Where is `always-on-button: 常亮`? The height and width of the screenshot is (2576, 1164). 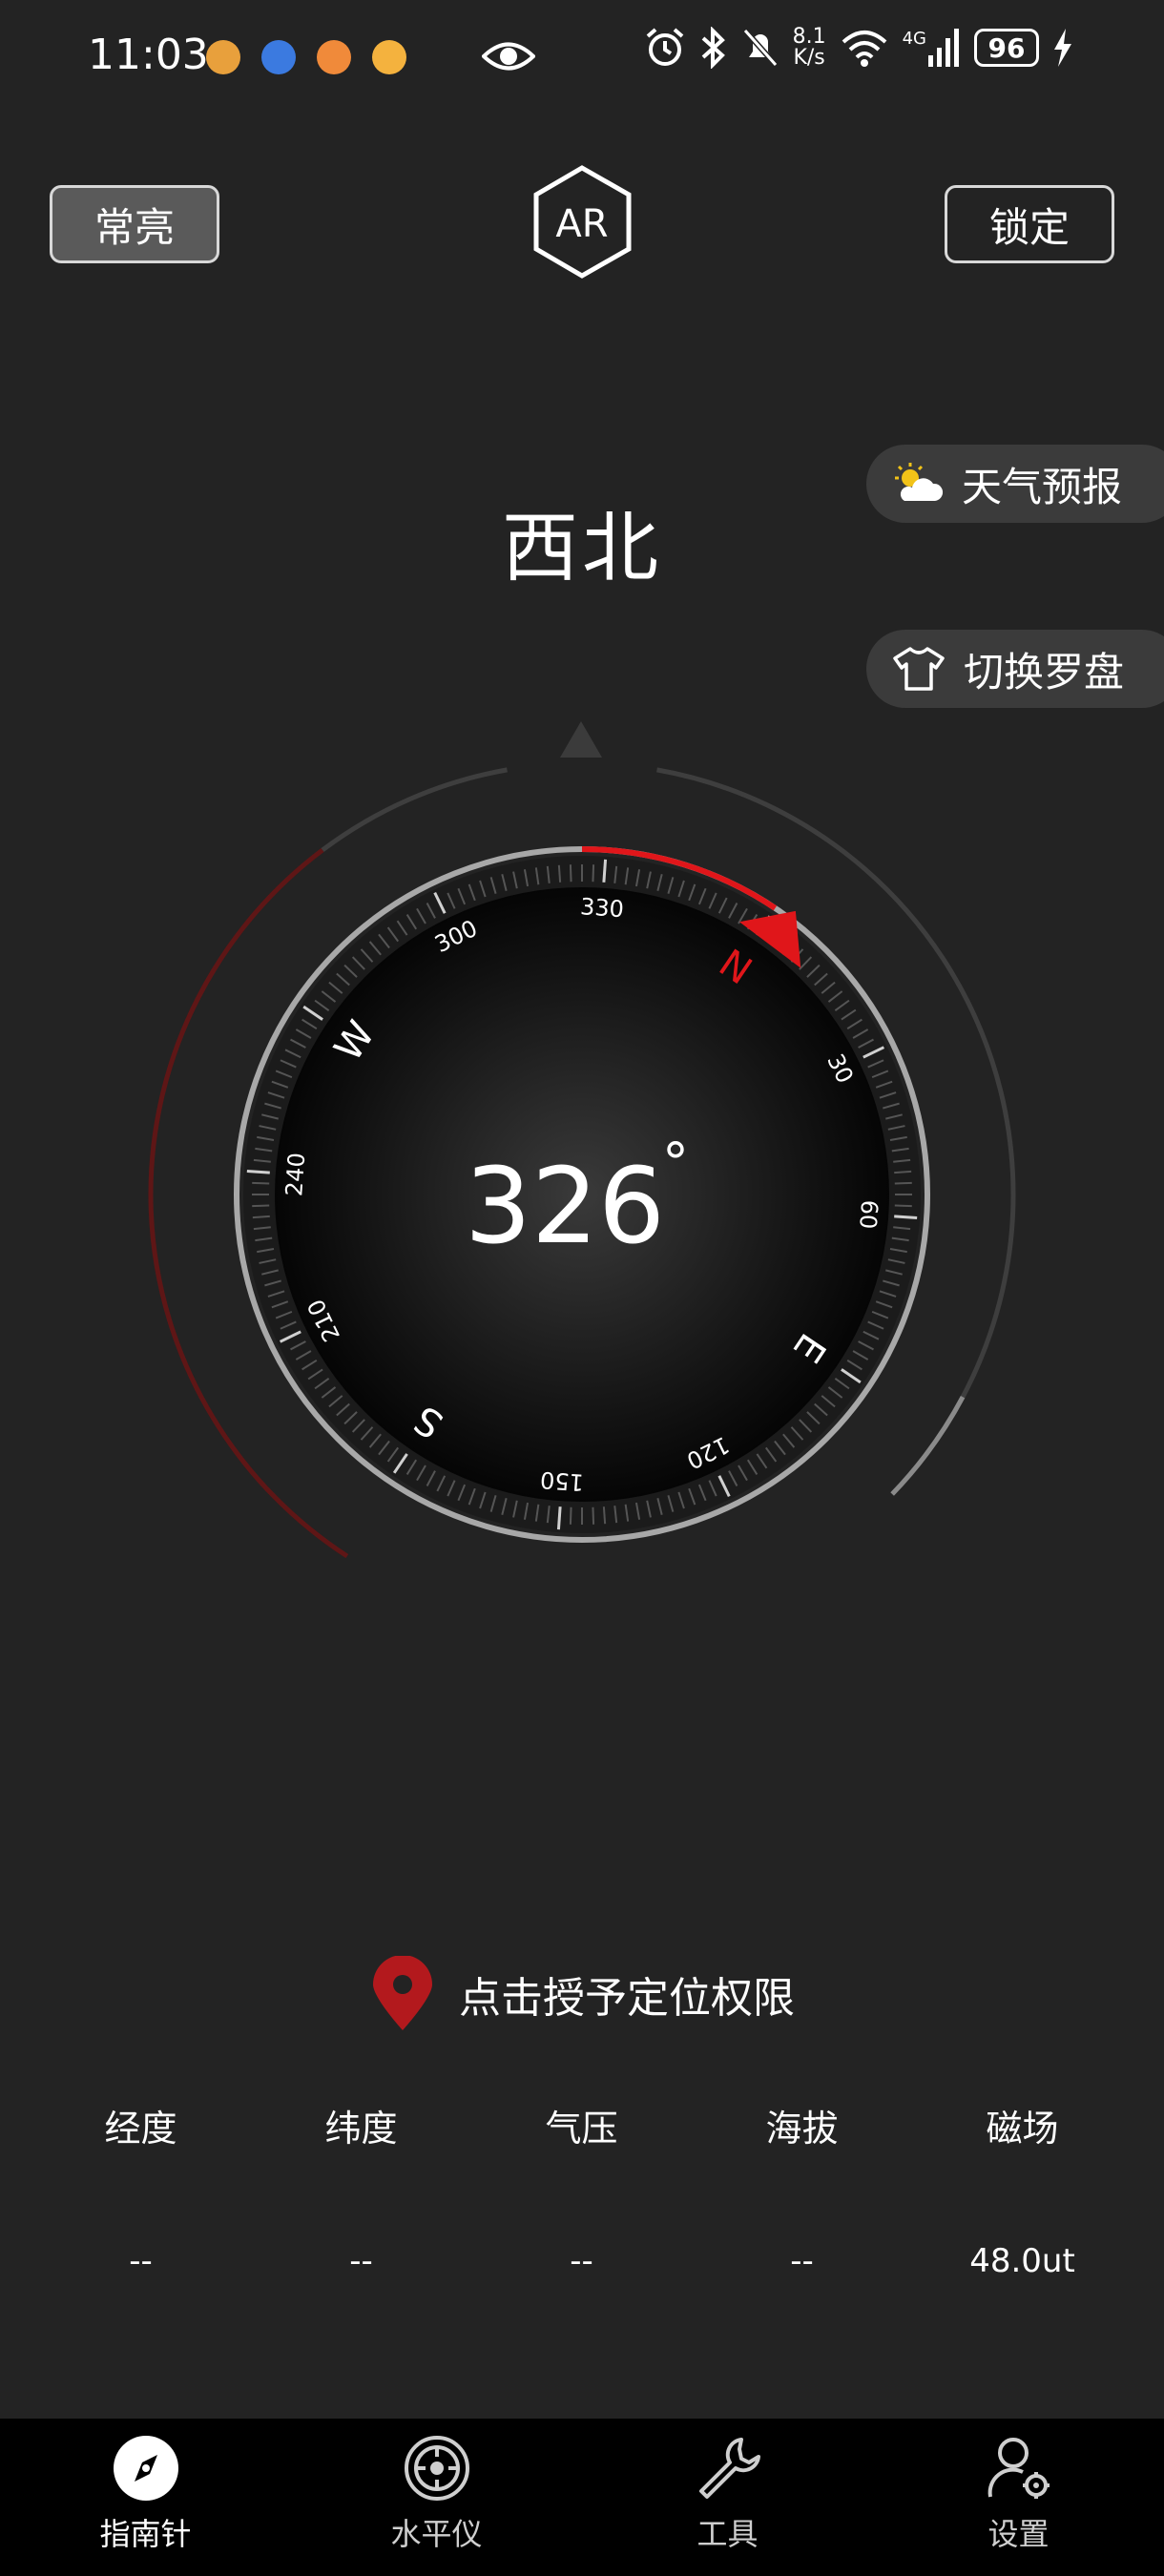
always-on-button: 常亮 is located at coordinates (134, 224).